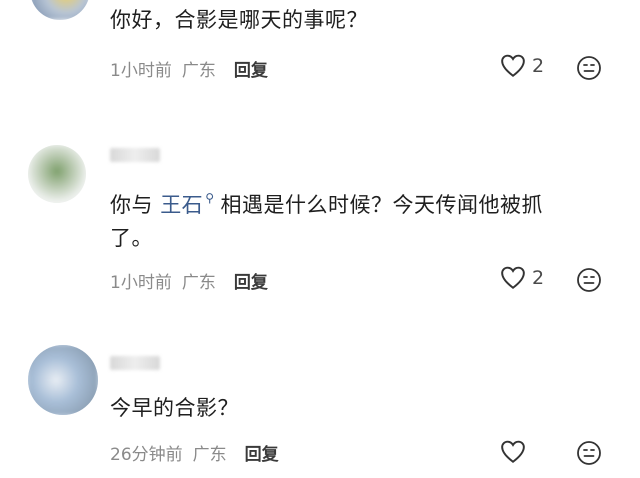 The image size is (640, 478). Describe the element at coordinates (174, 408) in the screenshot. I see `comment-text: 今早的合影？` at that location.